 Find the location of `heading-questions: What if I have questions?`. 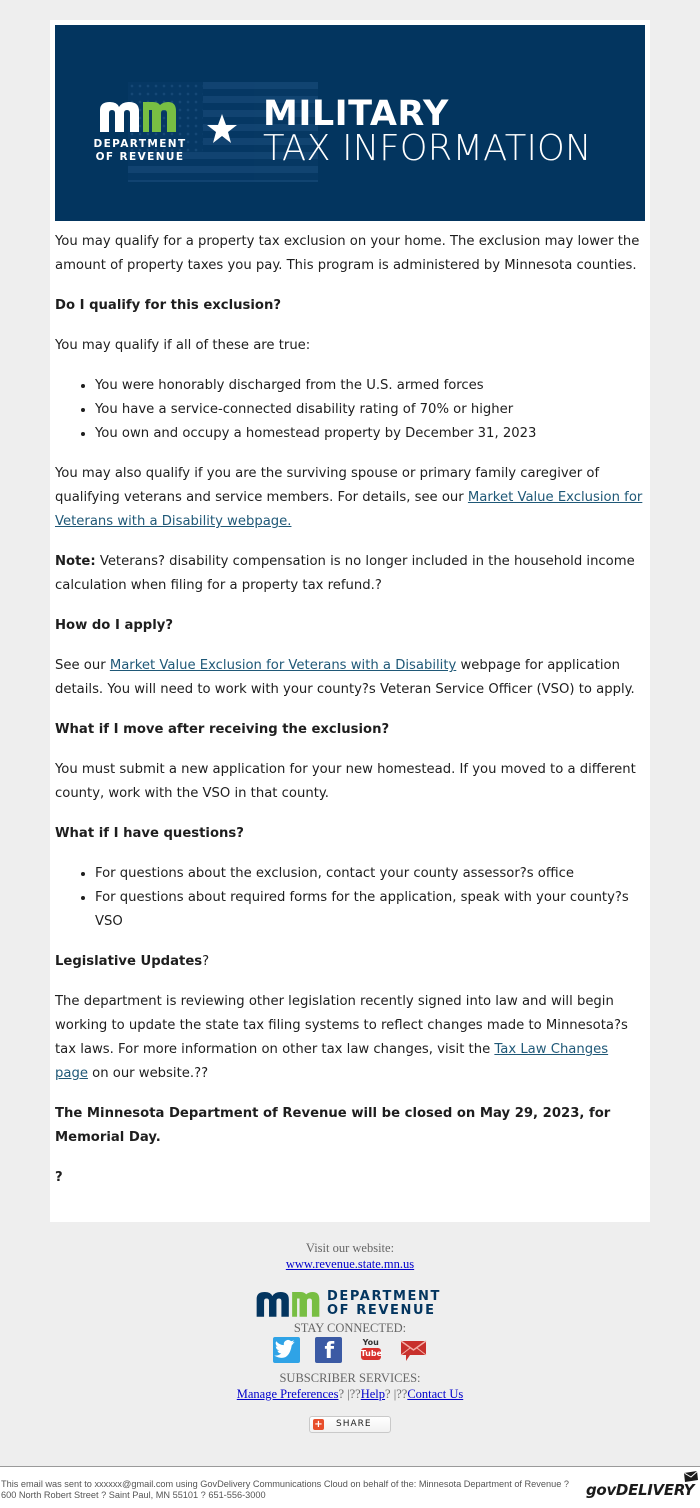

heading-questions: What if I have questions? is located at coordinates (149, 833).